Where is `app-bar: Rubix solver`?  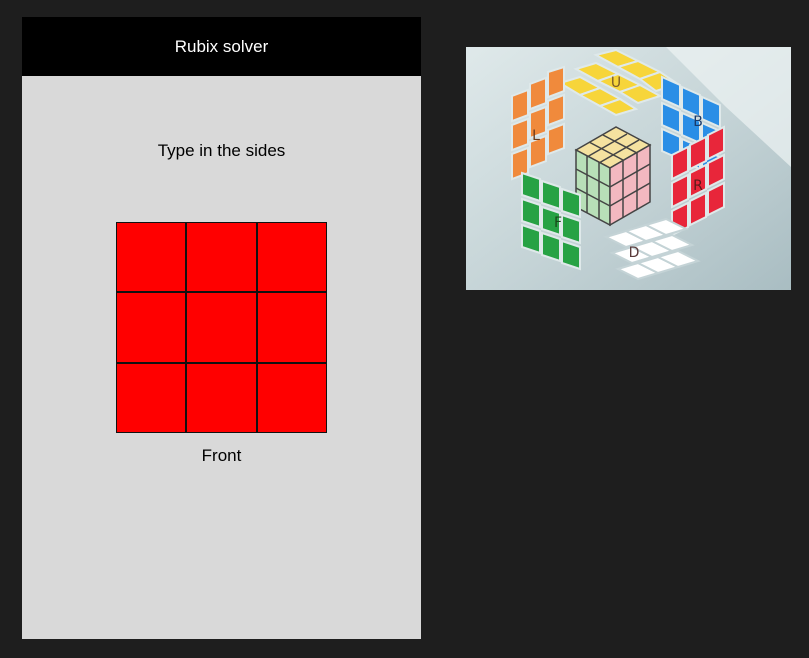 app-bar: Rubix solver is located at coordinates (221, 46).